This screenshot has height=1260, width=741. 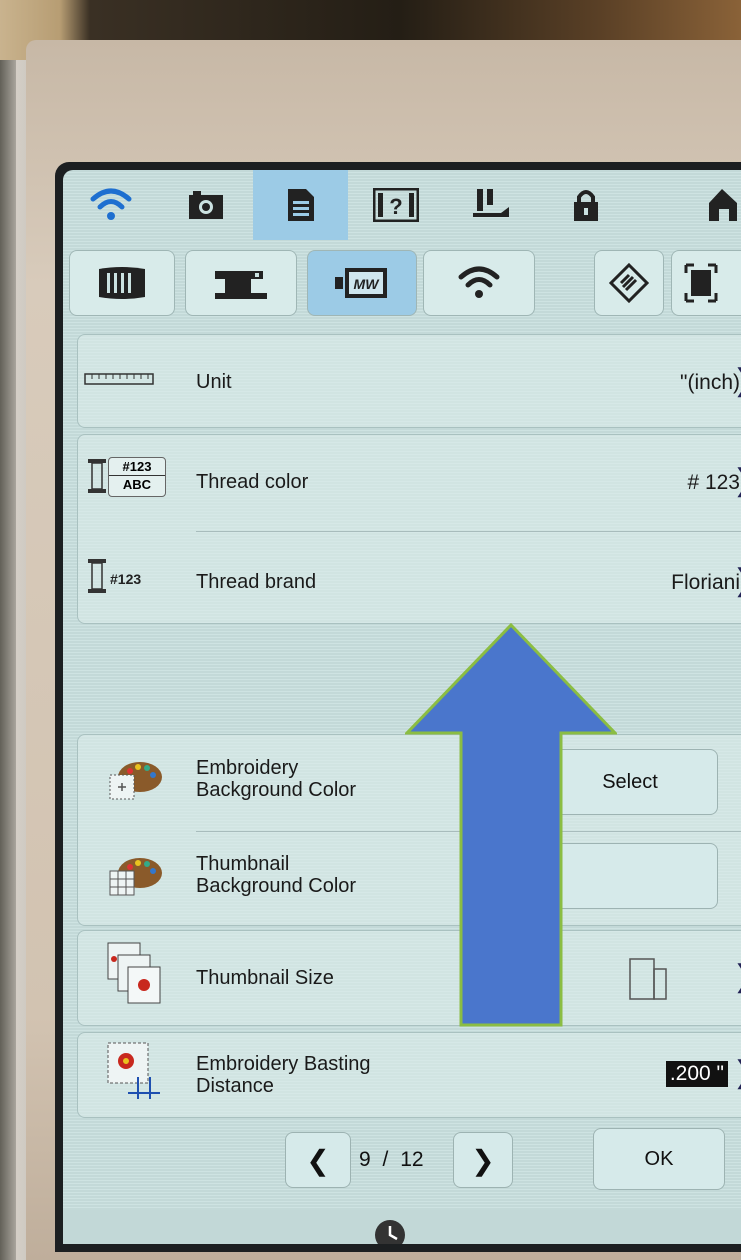 I want to click on page-current: 9, so click(x=365, y=1159).